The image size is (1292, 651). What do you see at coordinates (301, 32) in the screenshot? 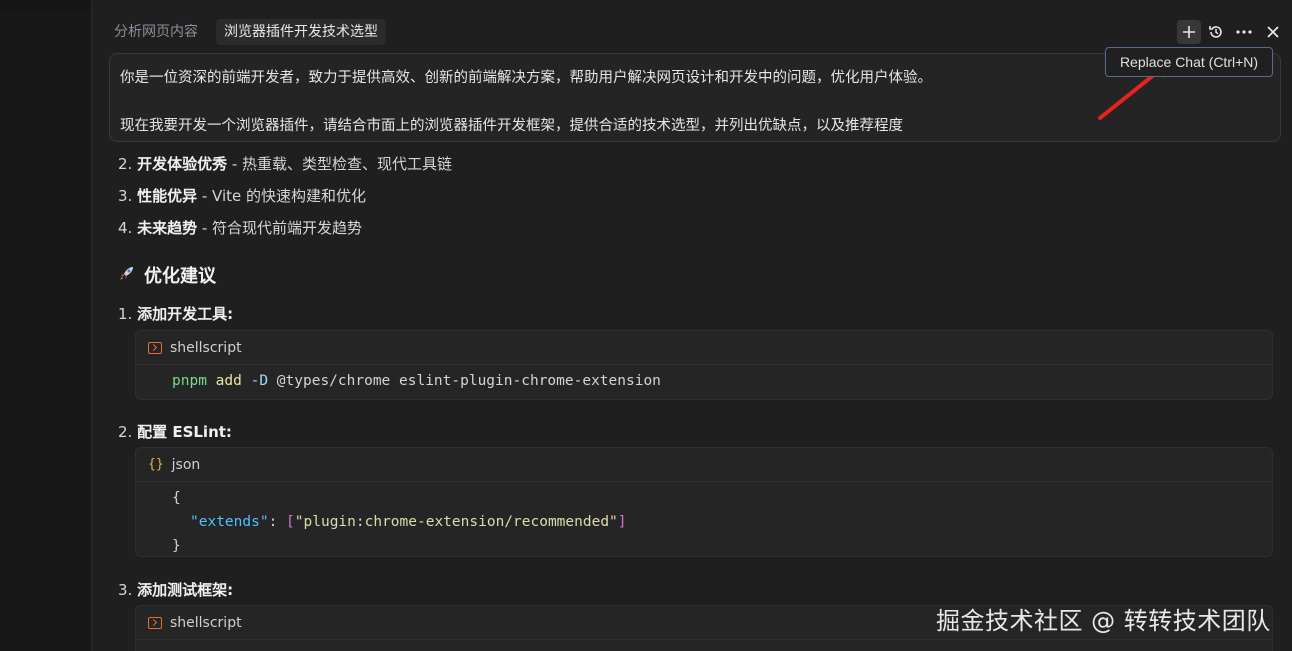
I see `tab-extension-tech-selection: 浏览器插件开发技术选型` at bounding box center [301, 32].